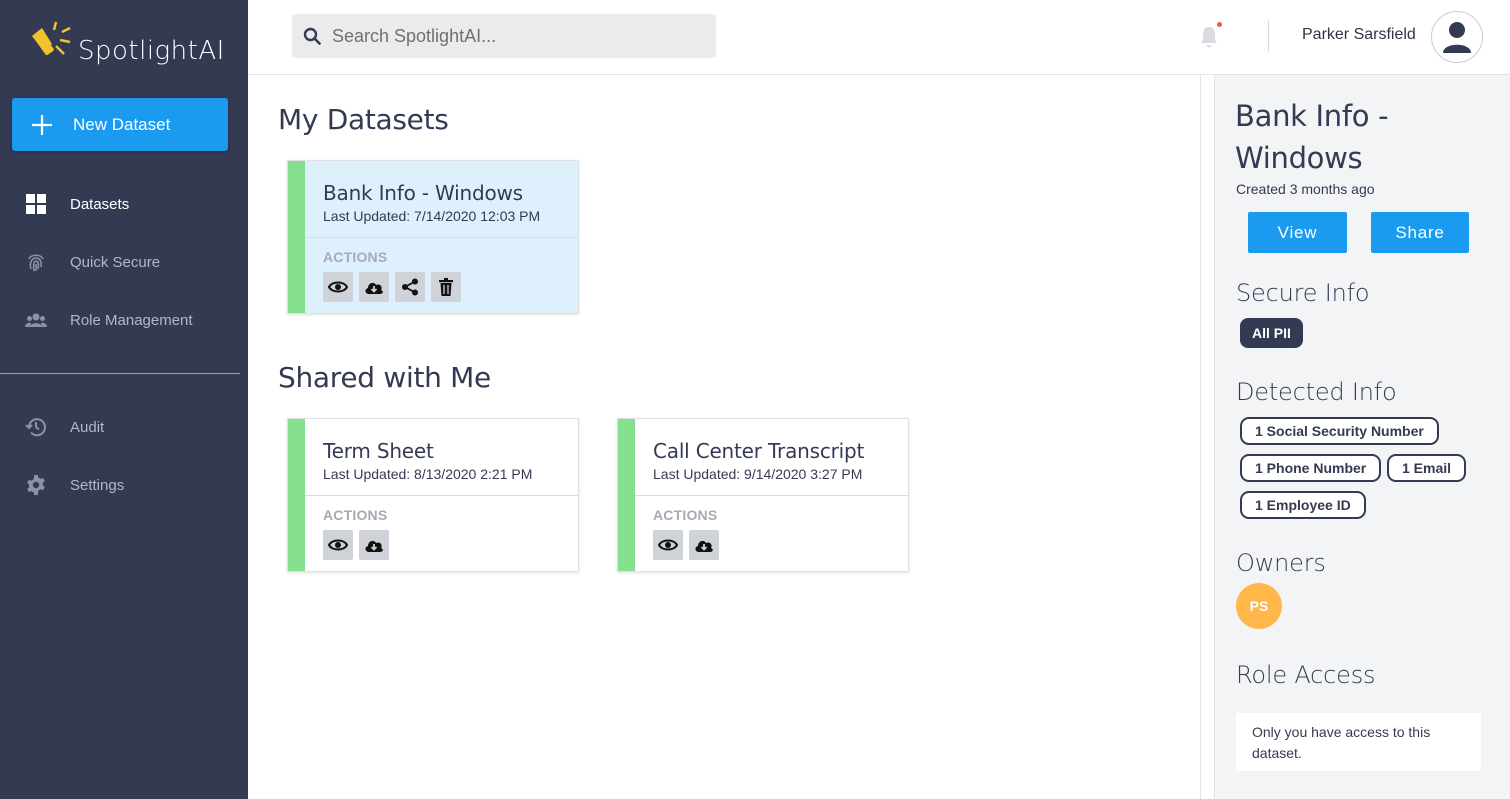 The image size is (1510, 799). What do you see at coordinates (758, 474) in the screenshot?
I see `dataset-updated: Last Updated: 9/14/2020 3:27 PM` at bounding box center [758, 474].